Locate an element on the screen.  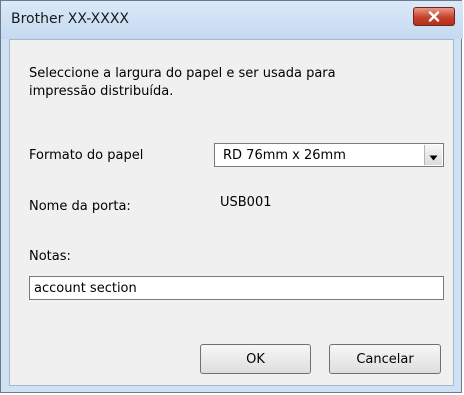
paper-format-select: RD 76mm x 26mm is located at coordinates (329, 155).